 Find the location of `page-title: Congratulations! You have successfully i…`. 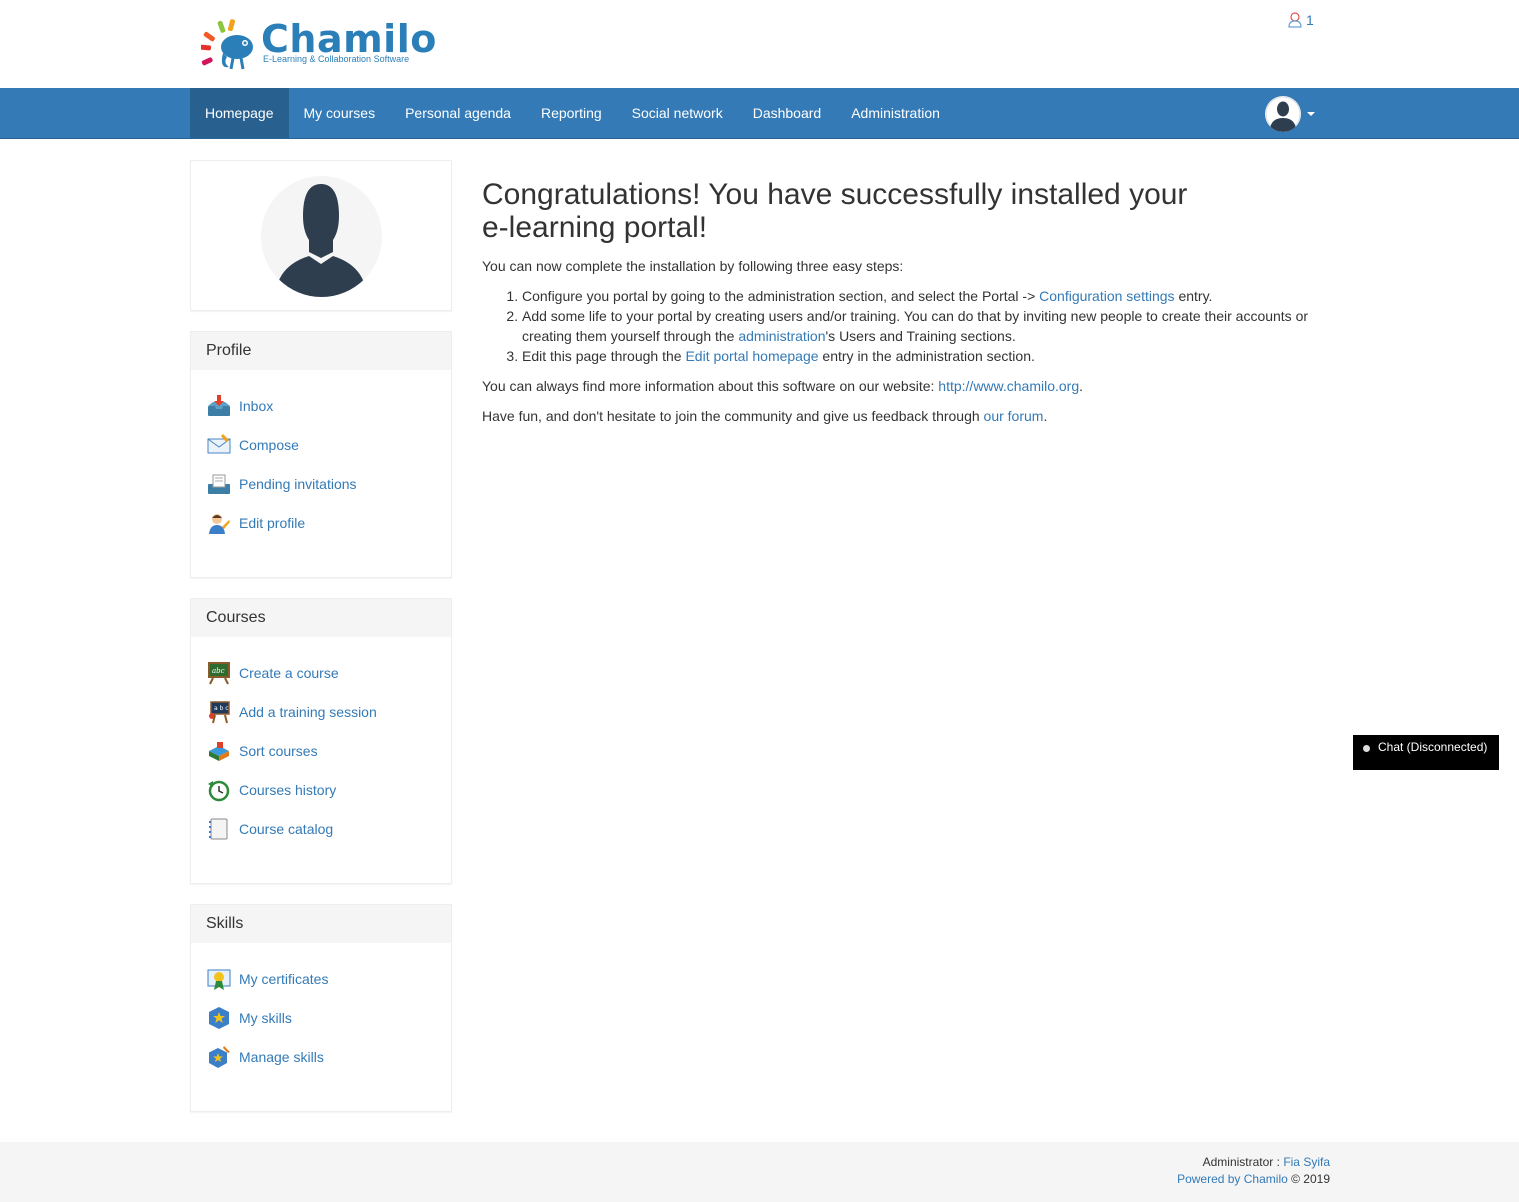

page-title: Congratulations! You have successfully i… is located at coordinates (835, 211).